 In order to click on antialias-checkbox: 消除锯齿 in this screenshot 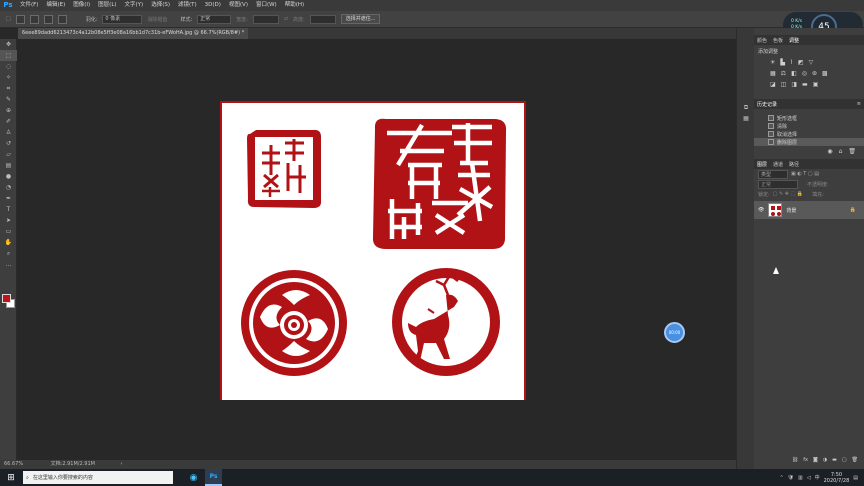, I will do `click(157, 19)`.